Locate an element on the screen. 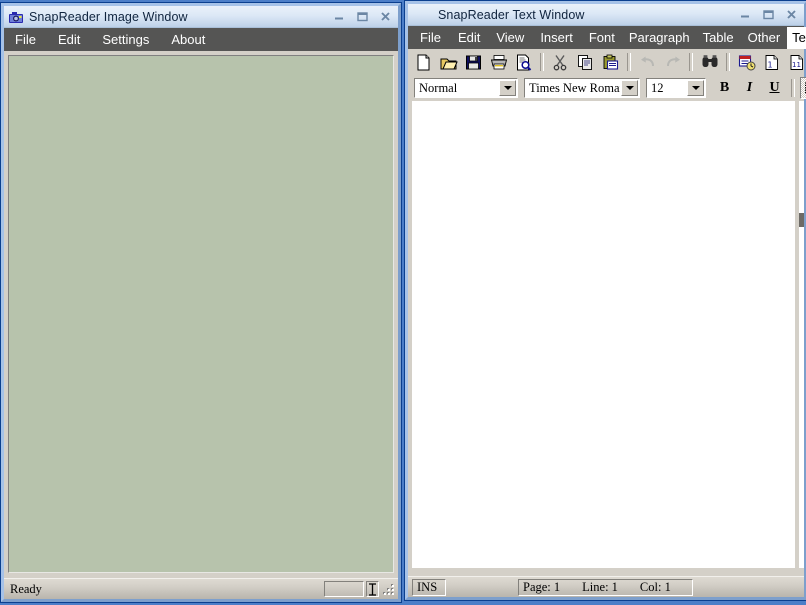  bold-label: B is located at coordinates (724, 87).